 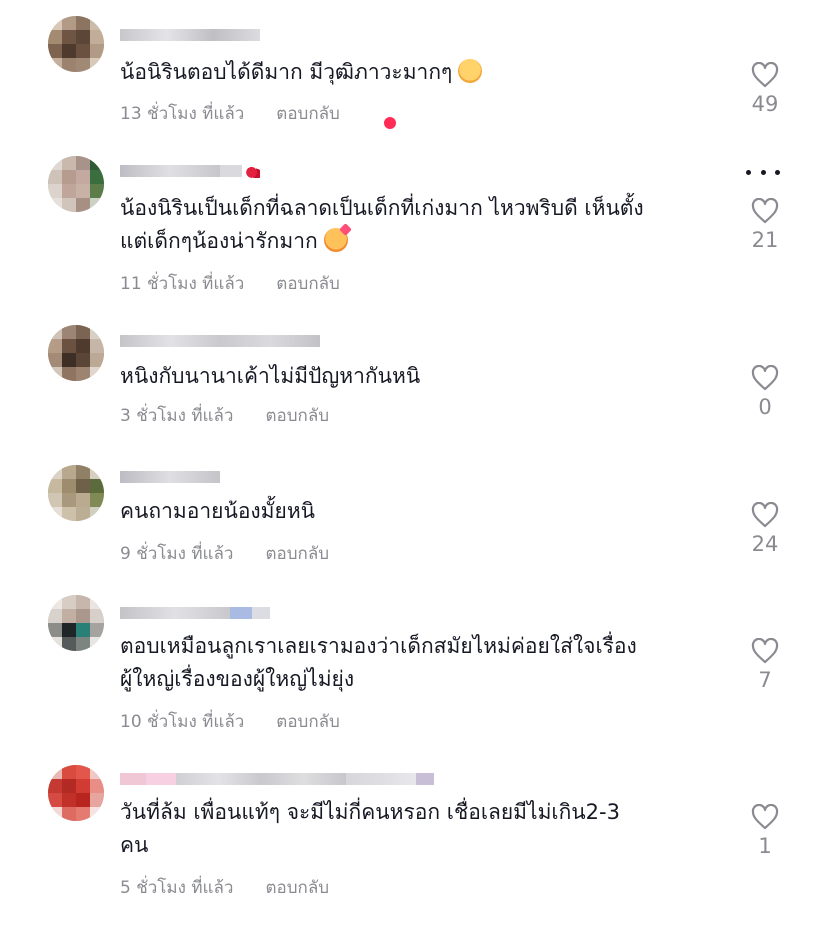 What do you see at coordinates (420, 72) in the screenshot?
I see `comment-text: น้อนิรินตอบได้ดีมาก มีวุฒิภาวะมากๆ` at bounding box center [420, 72].